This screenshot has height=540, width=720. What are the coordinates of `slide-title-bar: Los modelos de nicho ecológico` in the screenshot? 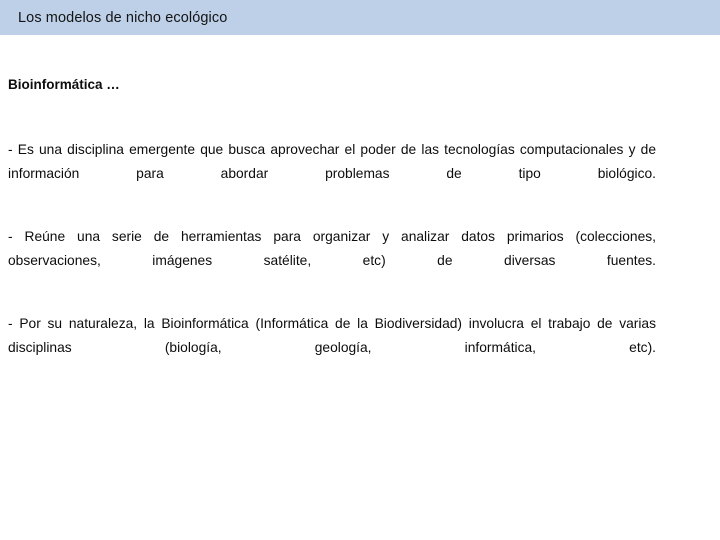 It's located at (360, 17).